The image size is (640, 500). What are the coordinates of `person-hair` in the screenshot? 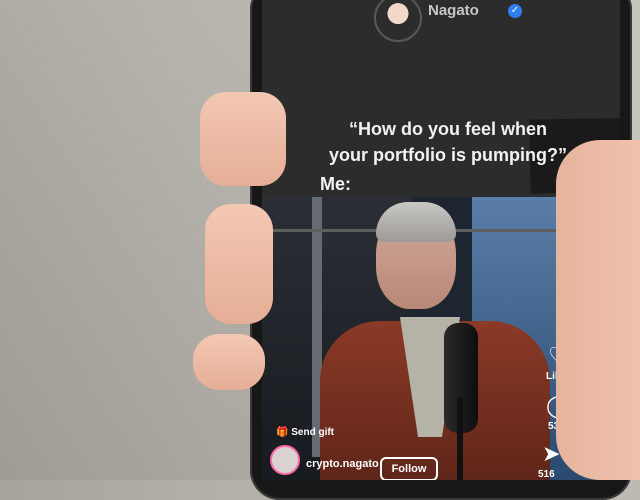 It's located at (416, 222).